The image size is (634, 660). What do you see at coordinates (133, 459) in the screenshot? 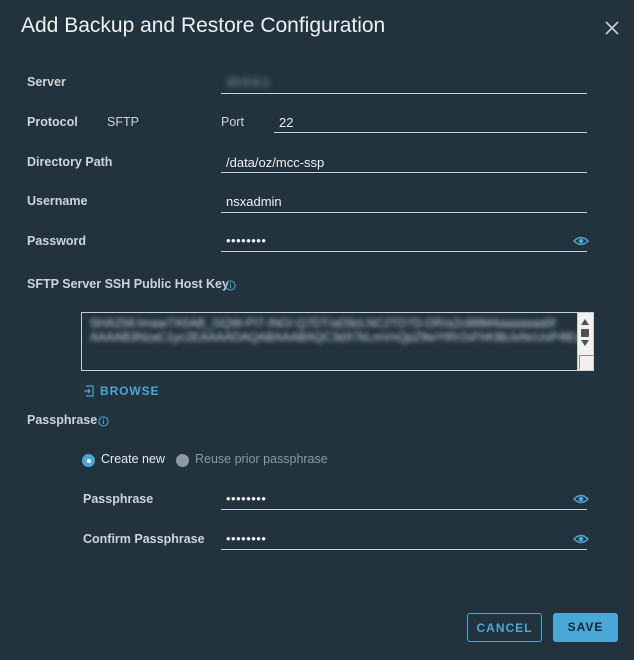
I see `radio-create-new-label: Create new` at bounding box center [133, 459].